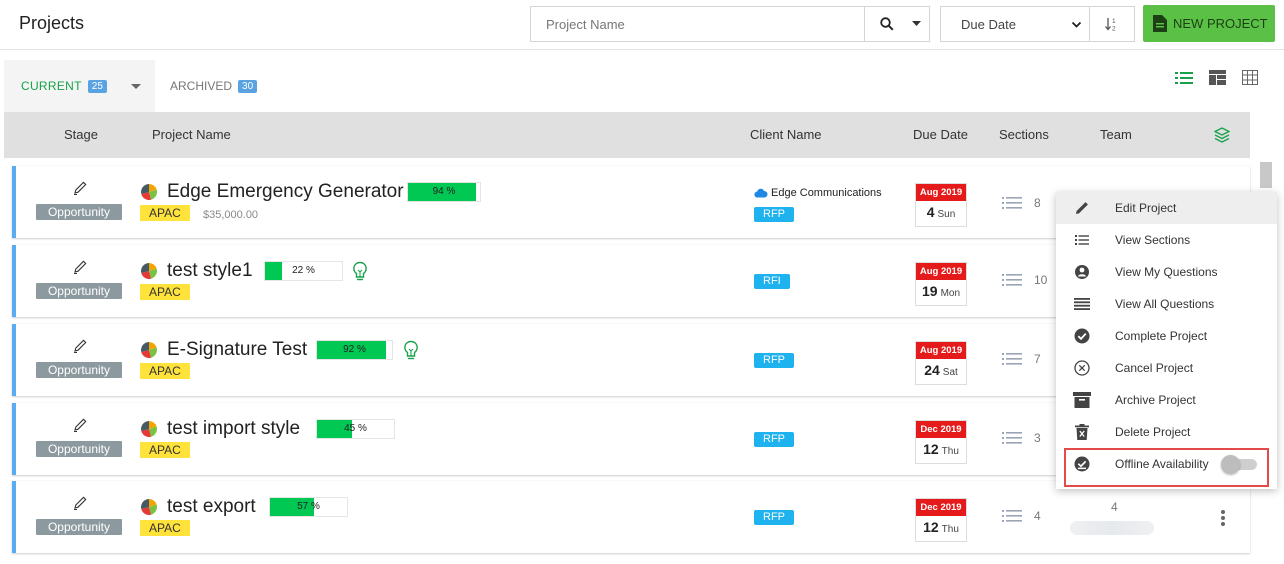 This screenshot has height=564, width=1284. What do you see at coordinates (1166, 240) in the screenshot?
I see `menu-item-view-sections: View Sections` at bounding box center [1166, 240].